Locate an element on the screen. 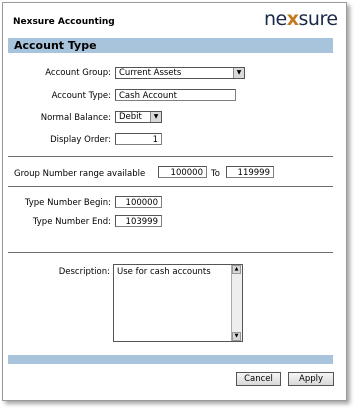 The image size is (359, 409). normal-balance-select: Debit ▼ is located at coordinates (138, 117).